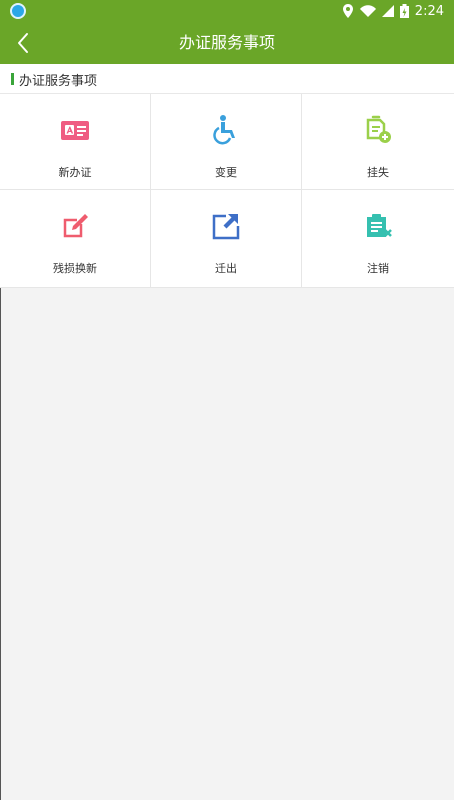 The image size is (454, 800). I want to click on service-tile-report-loss: 挂失, so click(378, 142).